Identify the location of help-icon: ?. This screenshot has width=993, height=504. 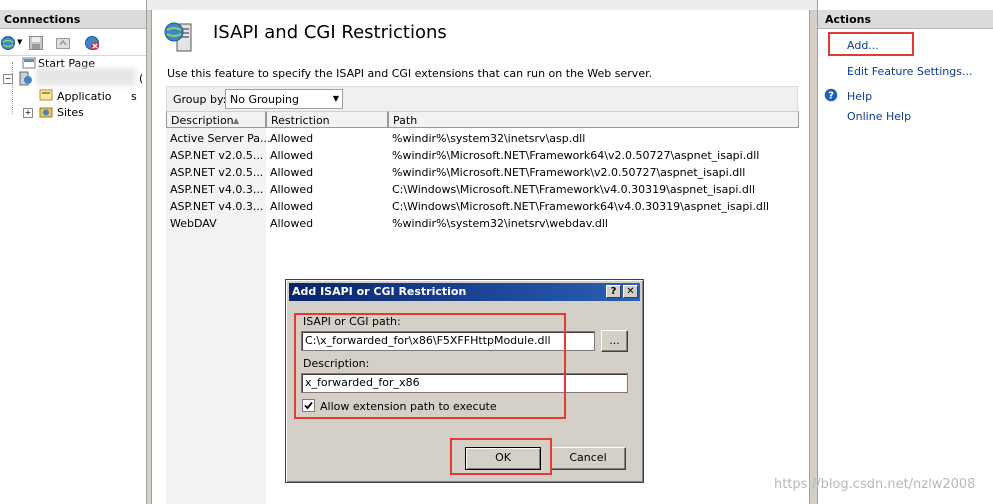
(831, 95).